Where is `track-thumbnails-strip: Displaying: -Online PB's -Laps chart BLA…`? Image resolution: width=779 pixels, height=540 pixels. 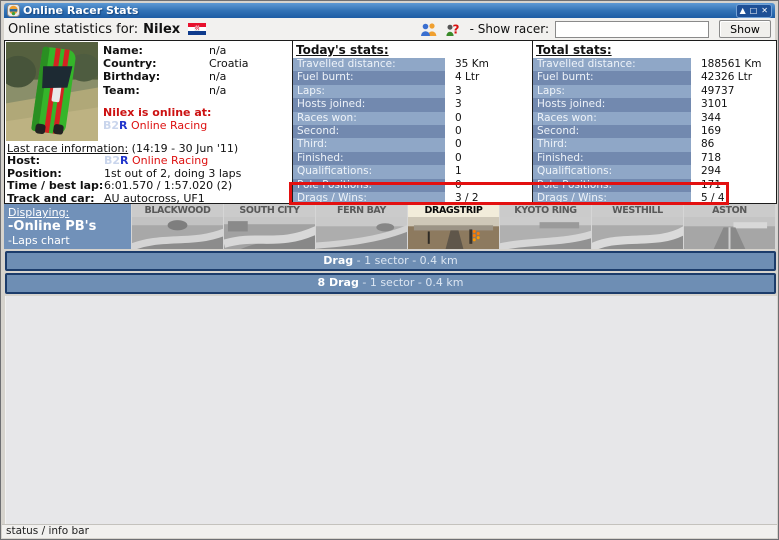
track-thumbnails-strip: Displaying: -Online PB's -Laps chart BLA… is located at coordinates (390, 226).